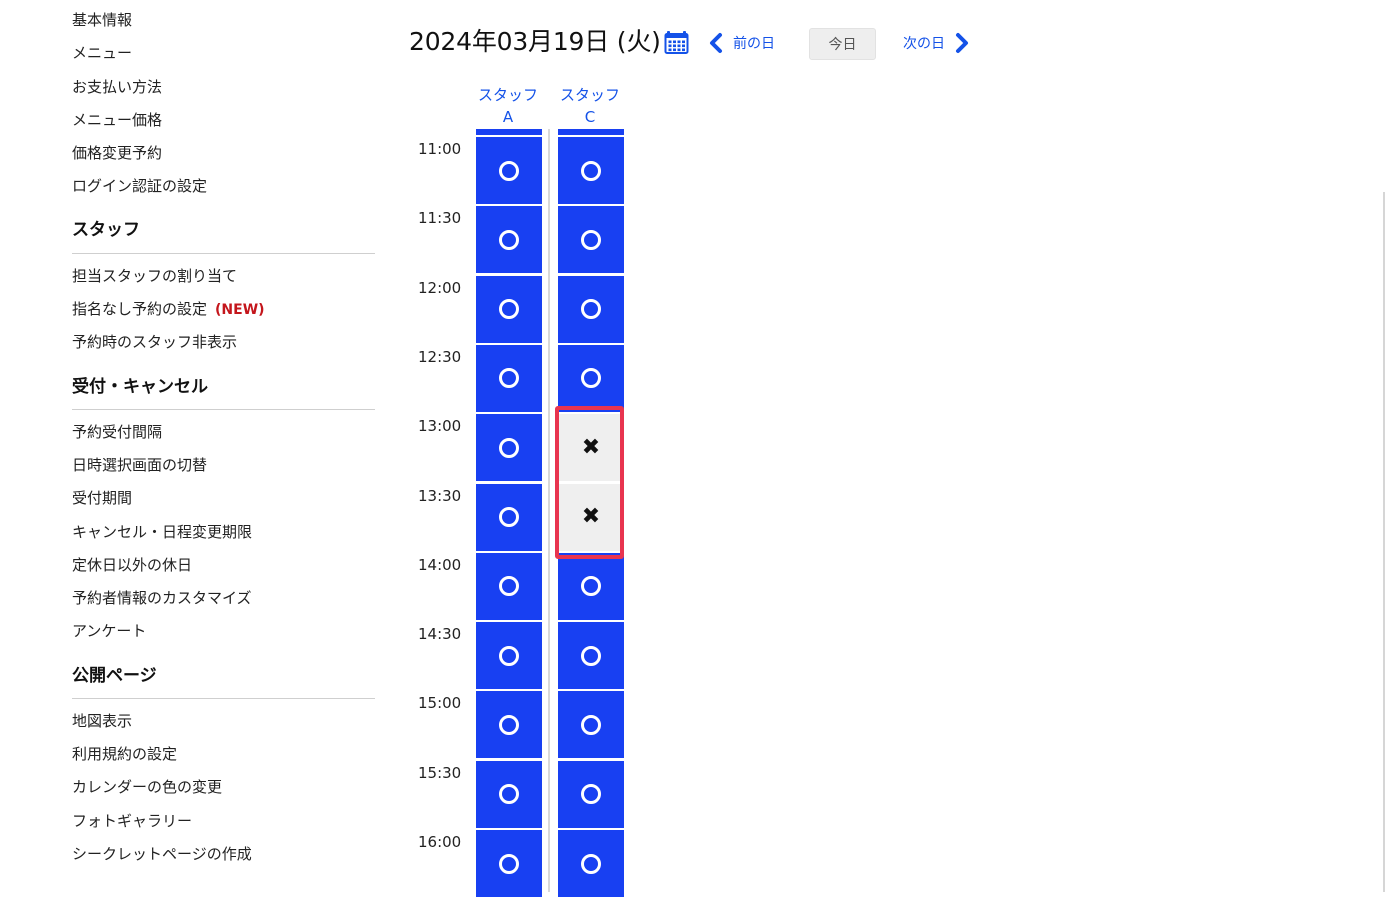 The image size is (1390, 897). What do you see at coordinates (102, 498) in the screenshot?
I see `sidebar-item-period: 受付期間` at bounding box center [102, 498].